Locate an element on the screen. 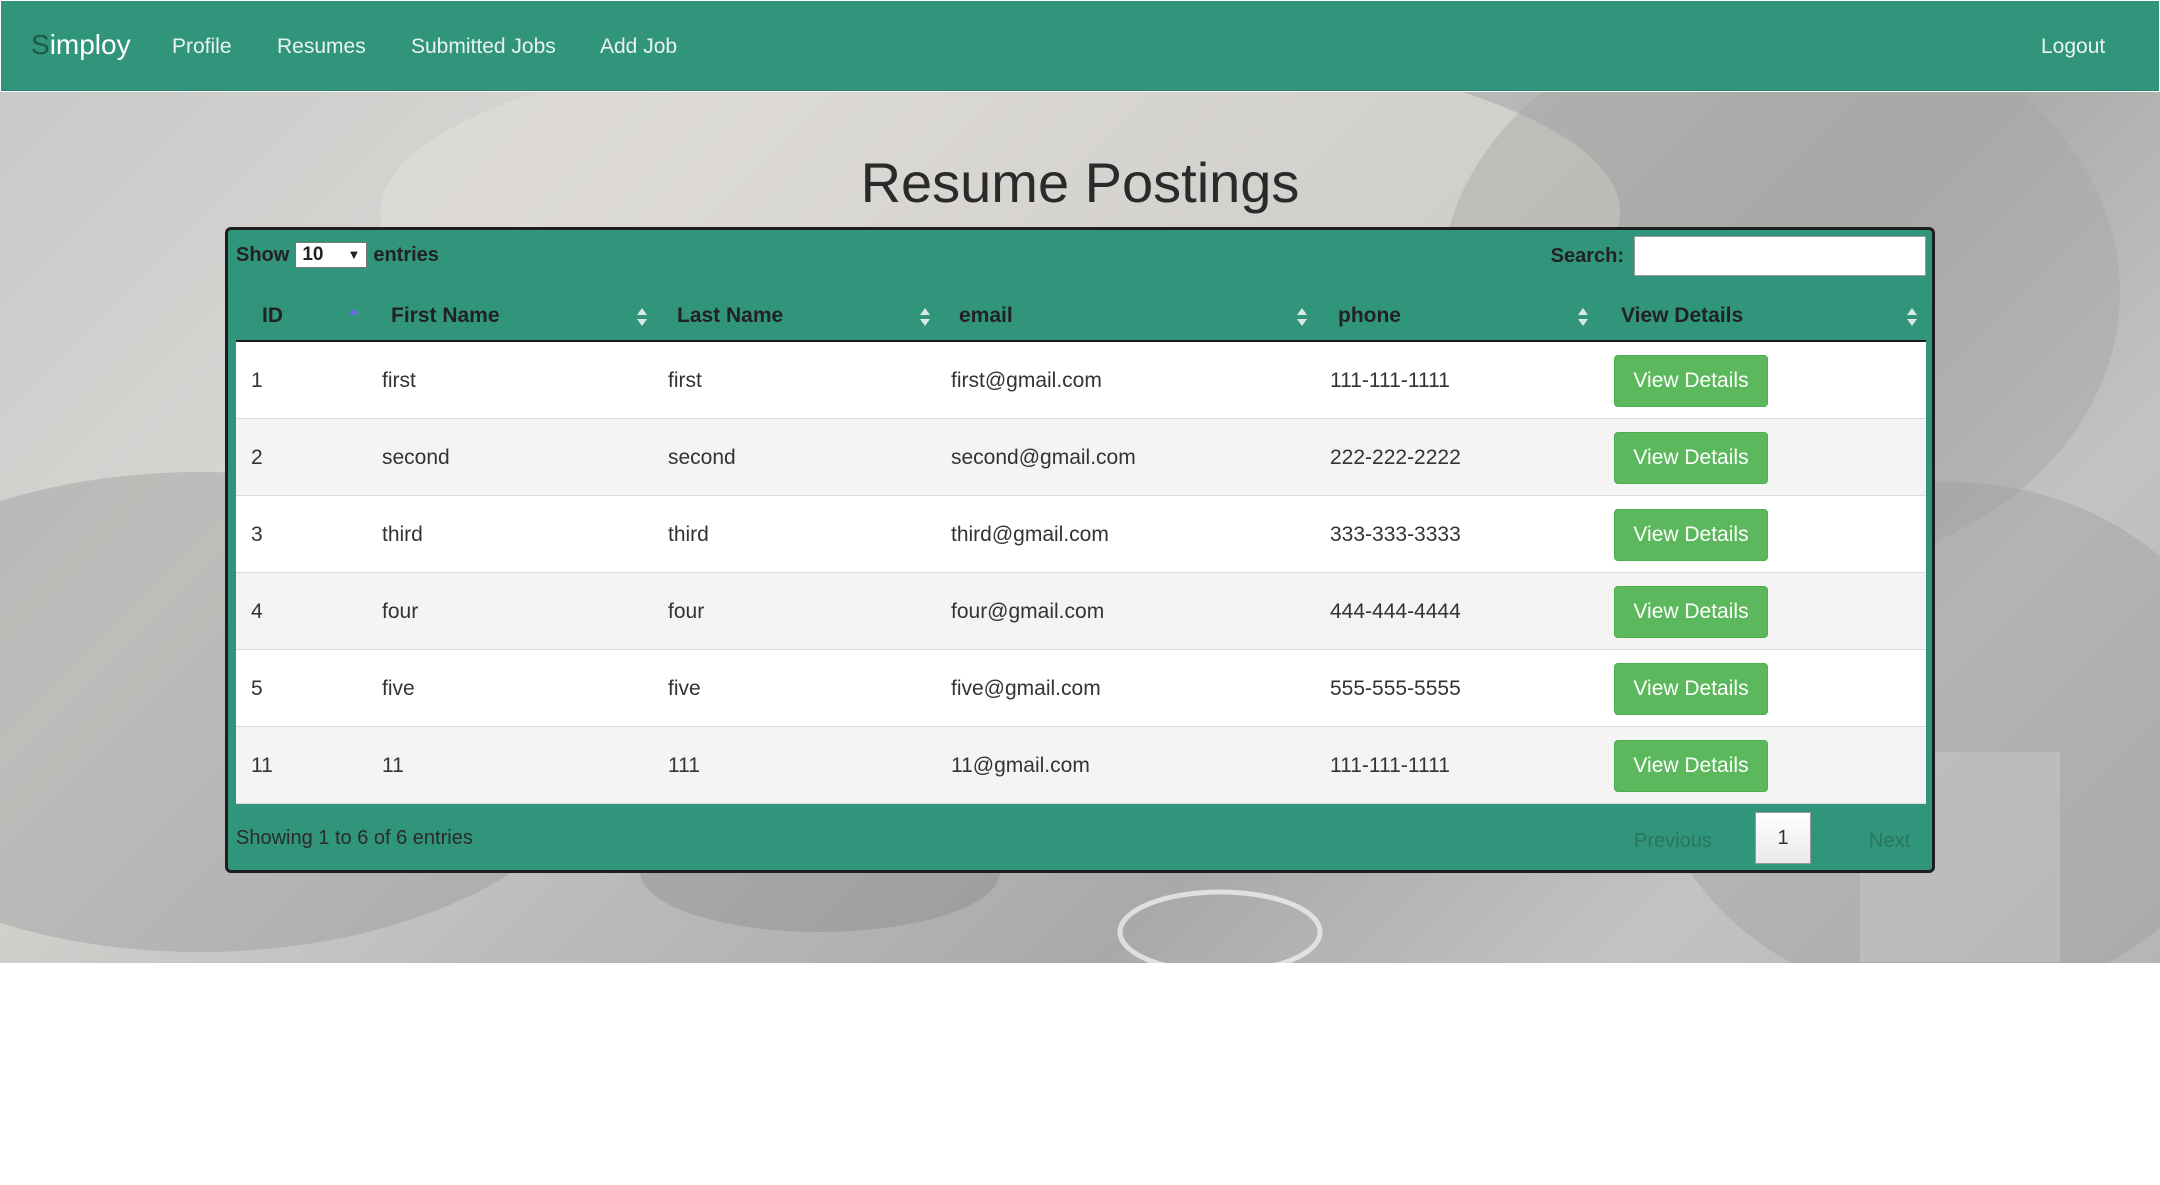 The width and height of the screenshot is (2160, 1185). brand-logo: Simploy is located at coordinates (81, 45).